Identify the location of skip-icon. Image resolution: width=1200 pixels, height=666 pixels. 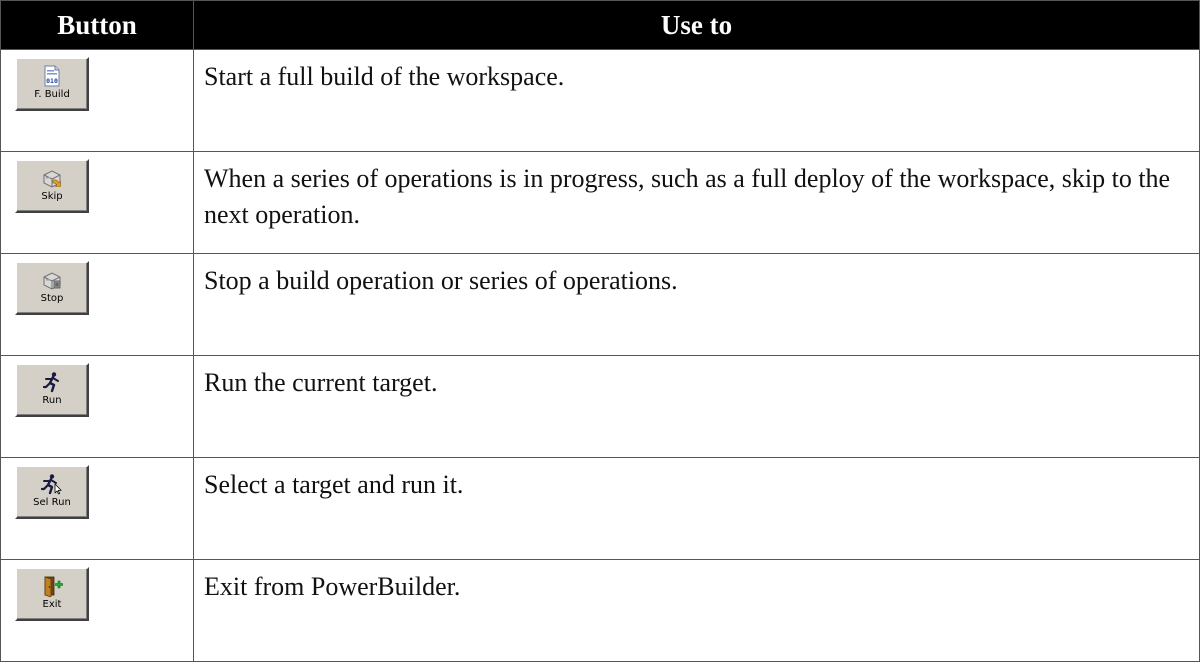
(52, 179).